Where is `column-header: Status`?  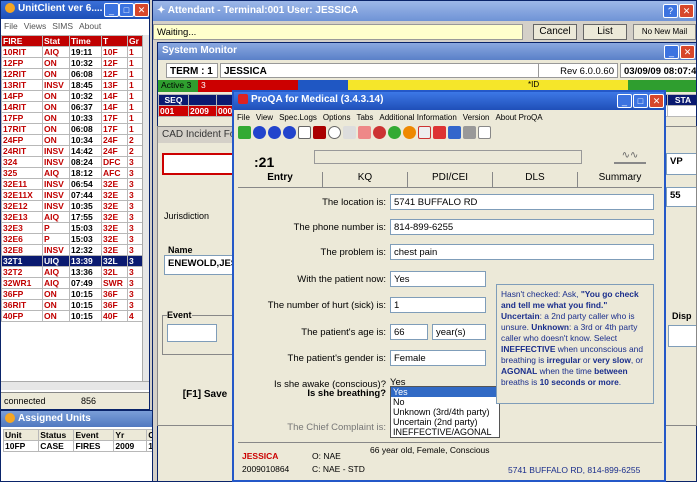
column-header: Status is located at coordinates (56, 435).